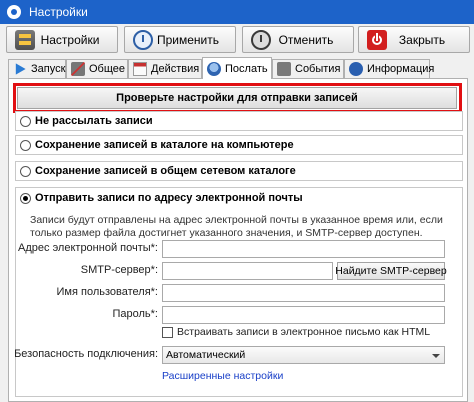  I want to click on chevron-down-icon, so click(436, 356).